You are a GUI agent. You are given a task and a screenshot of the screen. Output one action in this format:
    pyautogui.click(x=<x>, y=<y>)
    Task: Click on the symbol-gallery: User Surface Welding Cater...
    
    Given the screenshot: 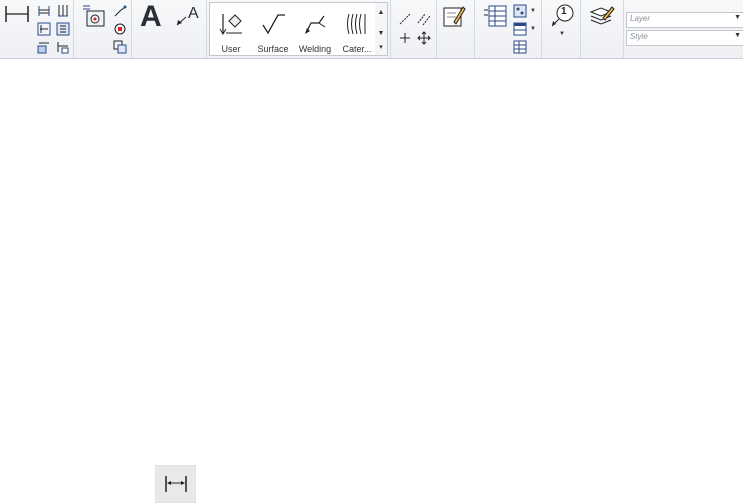 What is the action you would take?
    pyautogui.click(x=293, y=29)
    